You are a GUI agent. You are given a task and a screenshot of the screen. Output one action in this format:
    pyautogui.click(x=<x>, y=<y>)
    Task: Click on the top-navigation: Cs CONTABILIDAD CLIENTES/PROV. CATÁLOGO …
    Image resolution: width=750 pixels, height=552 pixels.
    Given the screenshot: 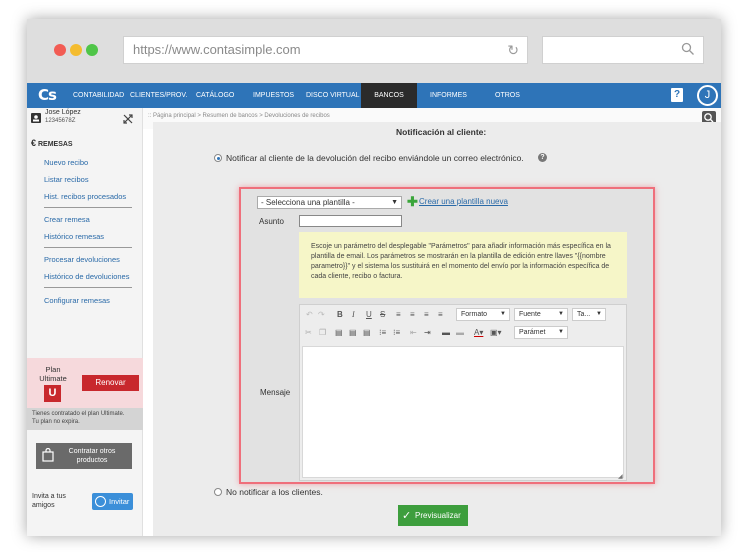 What is the action you would take?
    pyautogui.click(x=374, y=95)
    